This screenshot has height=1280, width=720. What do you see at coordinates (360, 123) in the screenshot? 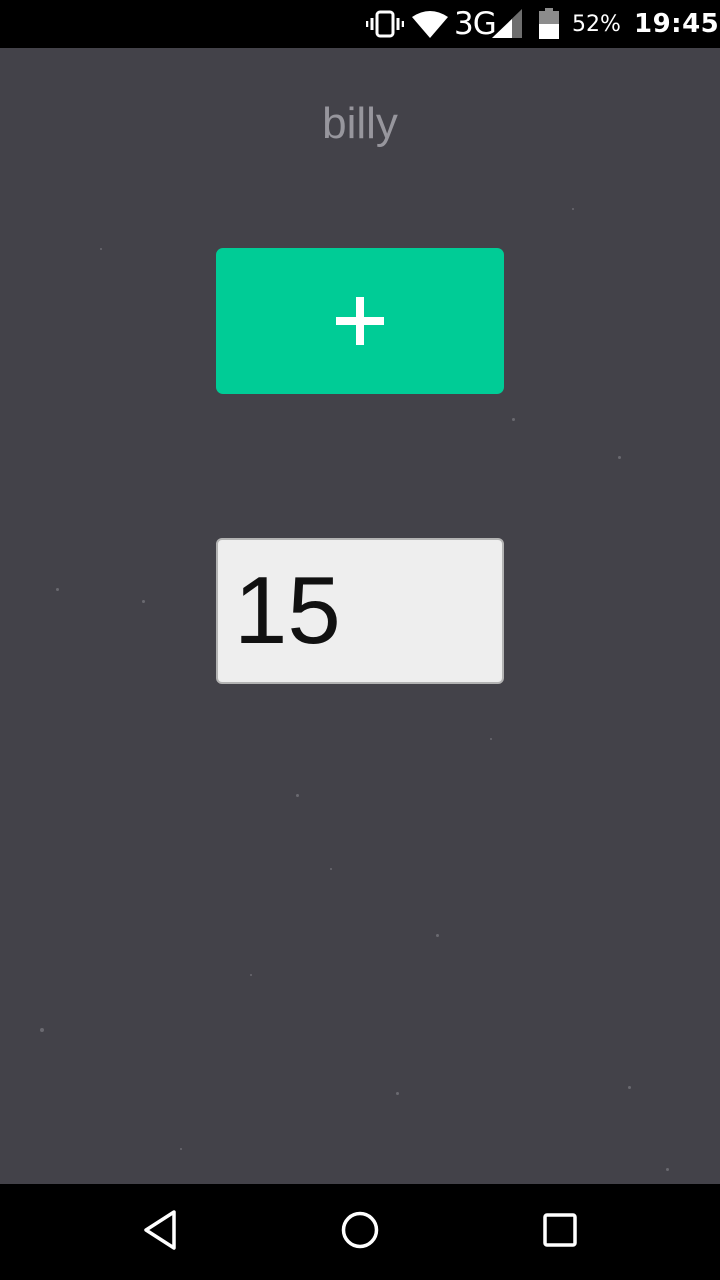
I see `user-name-title: billy` at bounding box center [360, 123].